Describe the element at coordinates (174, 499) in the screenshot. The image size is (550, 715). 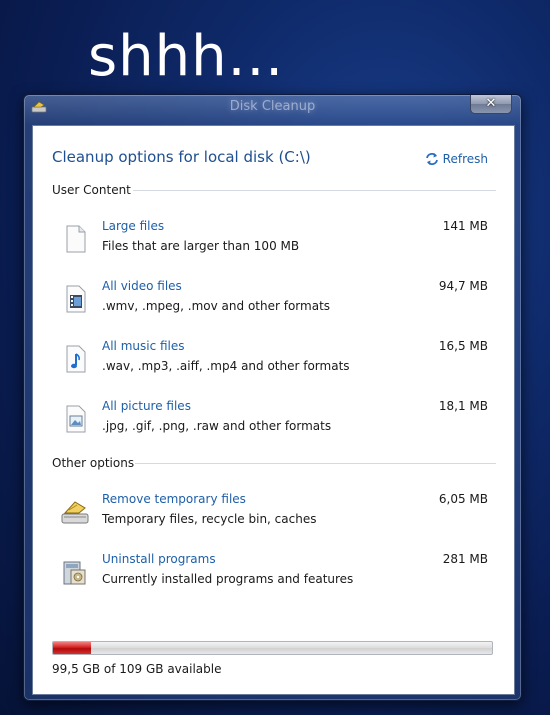
I see `item-title: Remove temporary files` at that location.